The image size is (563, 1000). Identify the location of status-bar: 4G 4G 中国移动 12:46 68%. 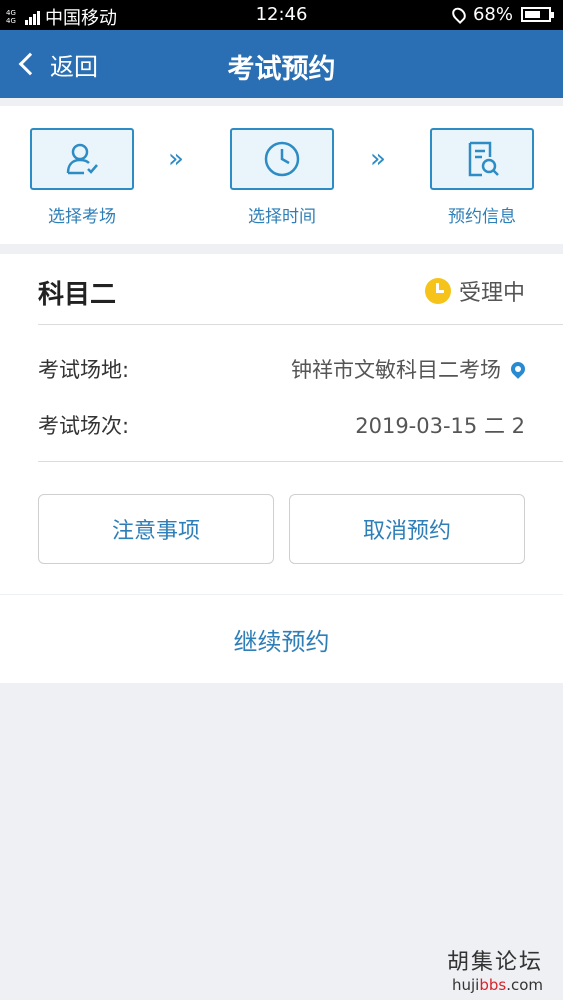
(281, 15).